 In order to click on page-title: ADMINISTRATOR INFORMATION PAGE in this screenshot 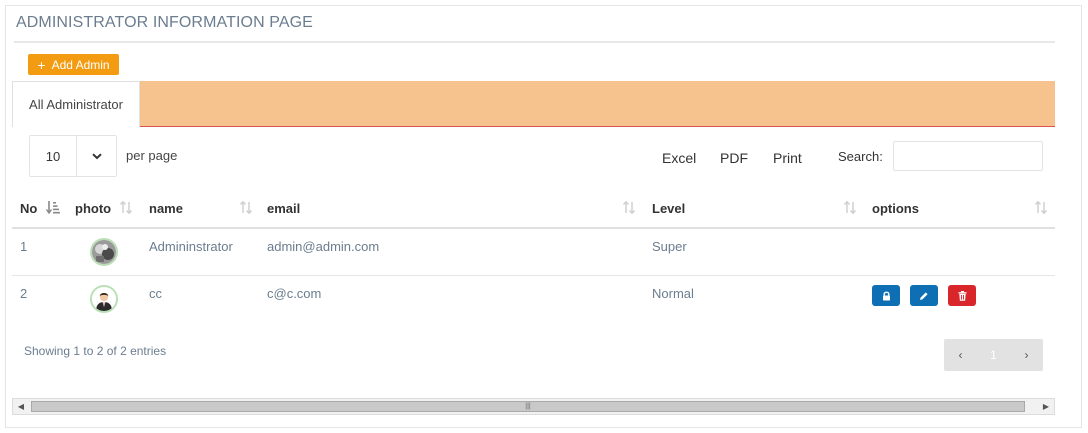, I will do `click(164, 22)`.